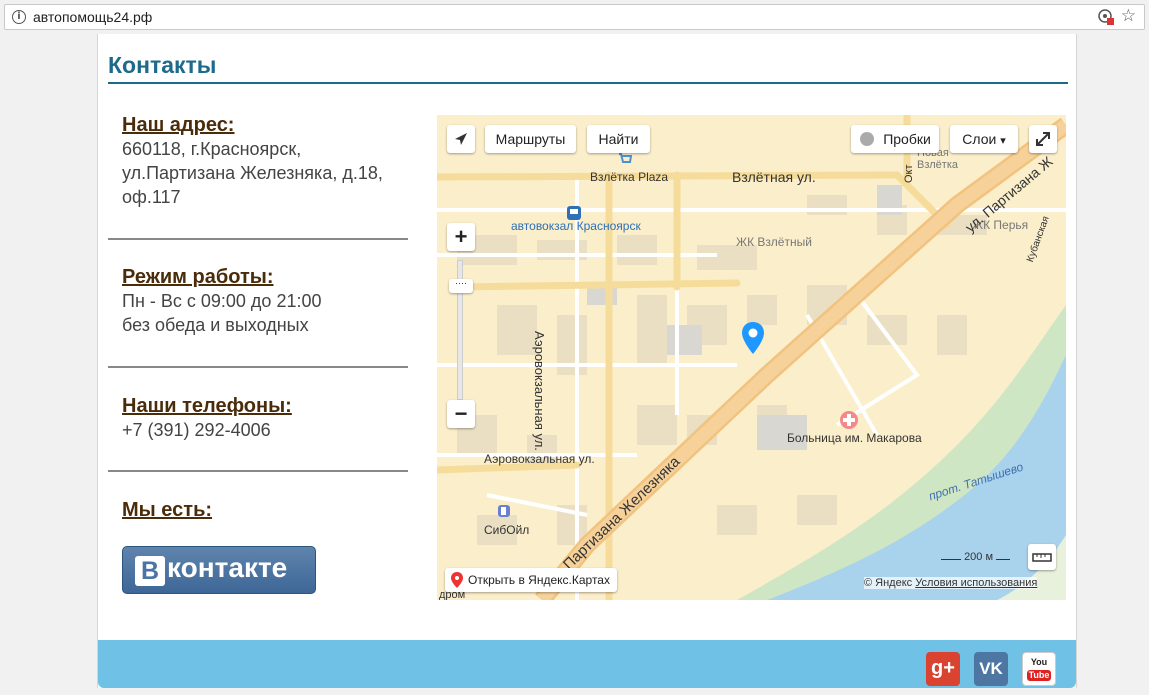 Image resolution: width=1149 pixels, height=695 pixels. I want to click on vk-logo-icon: В, so click(150, 571).